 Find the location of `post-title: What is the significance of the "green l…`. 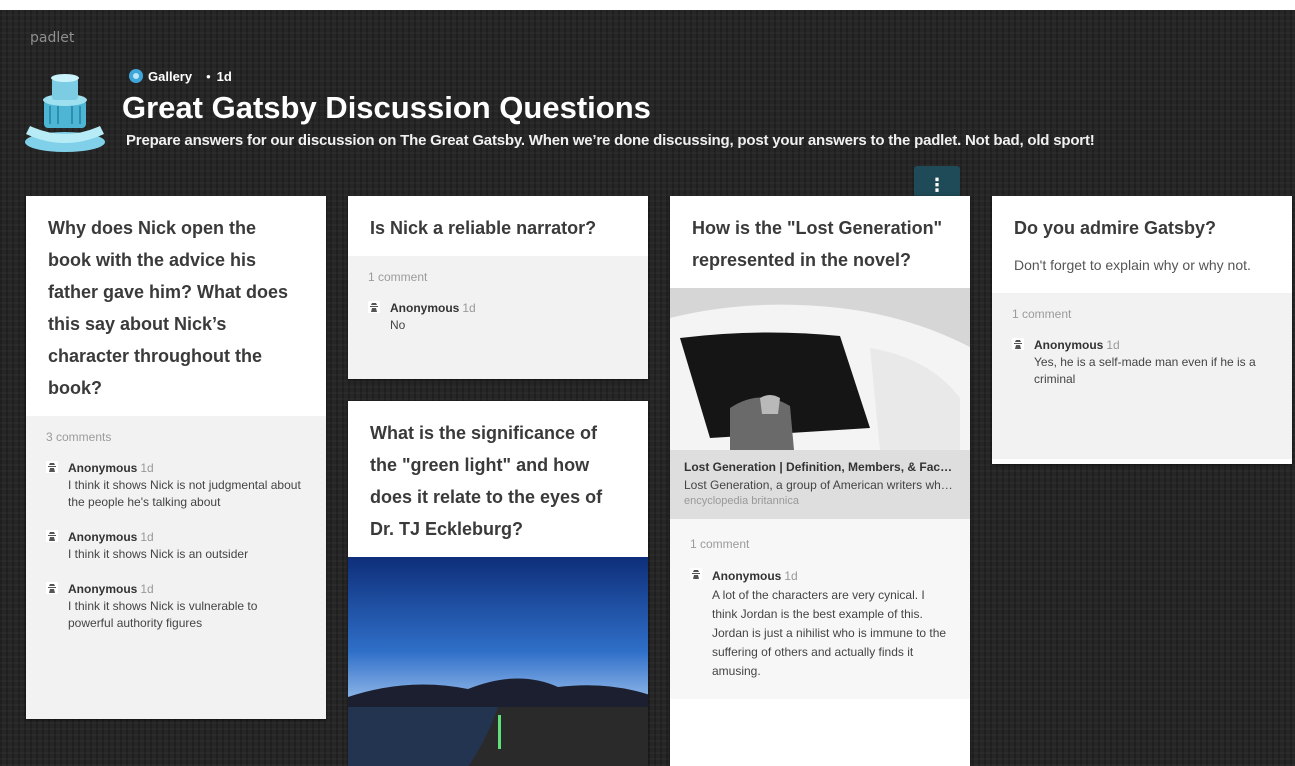

post-title: What is the significance of the "green l… is located at coordinates (486, 481).